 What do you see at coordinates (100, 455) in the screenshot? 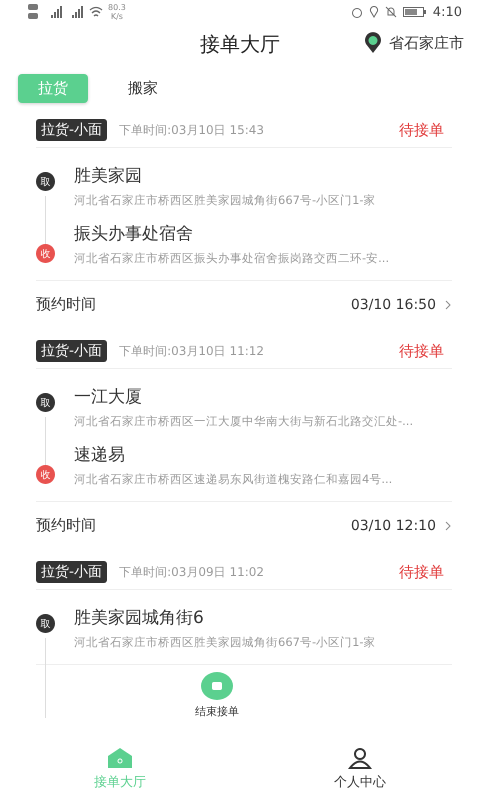
I see `place-name: 速递易` at bounding box center [100, 455].